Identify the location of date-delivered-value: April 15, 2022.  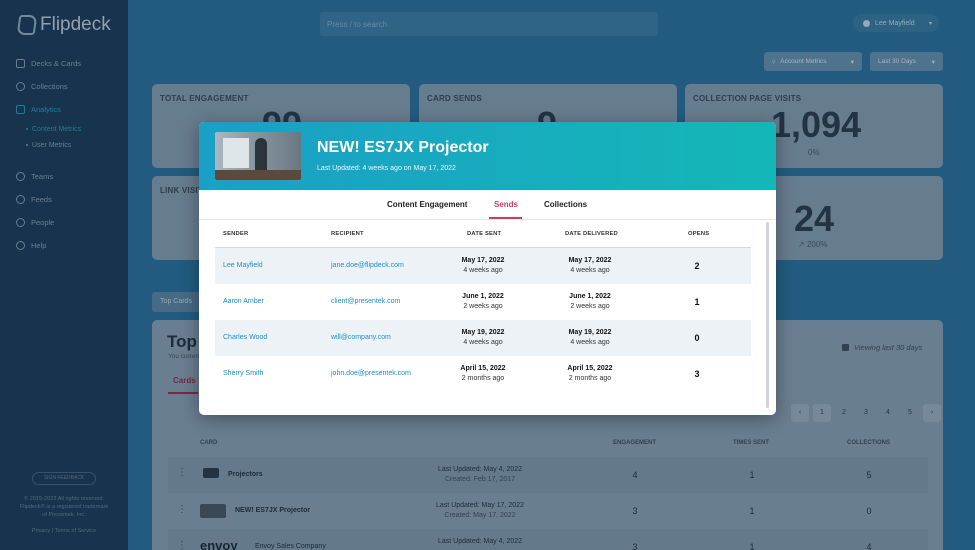
(590, 368).